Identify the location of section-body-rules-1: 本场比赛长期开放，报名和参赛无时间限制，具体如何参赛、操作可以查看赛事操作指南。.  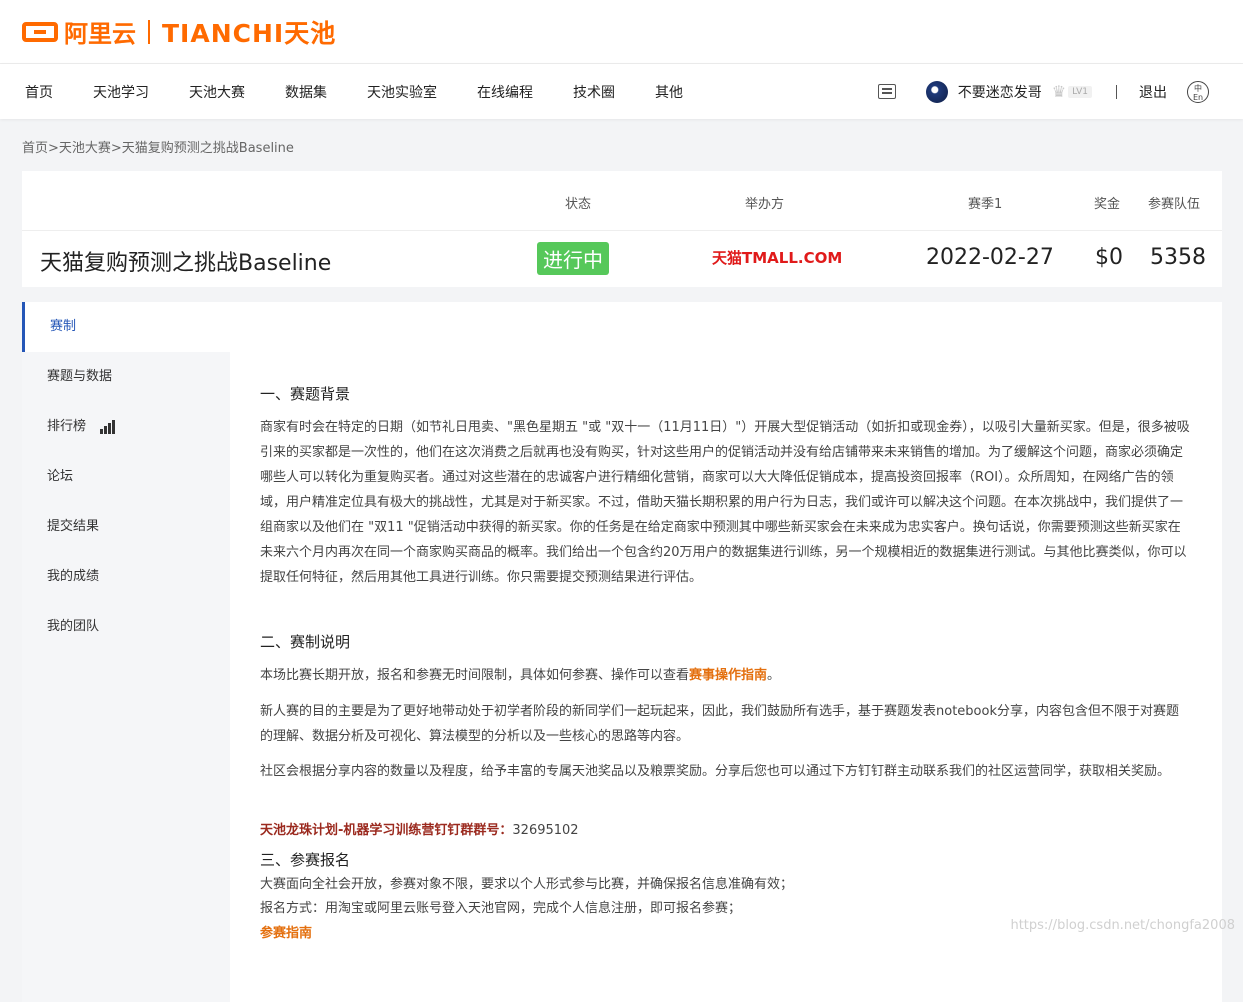
(725, 675).